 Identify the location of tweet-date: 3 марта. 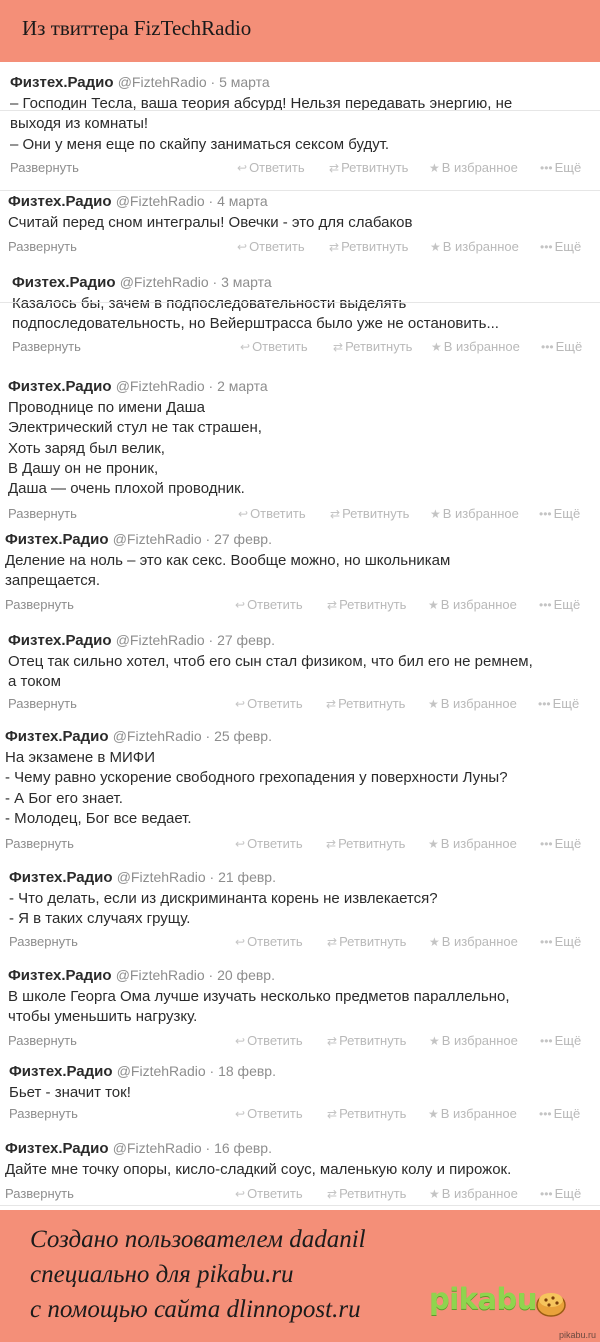
(246, 282).